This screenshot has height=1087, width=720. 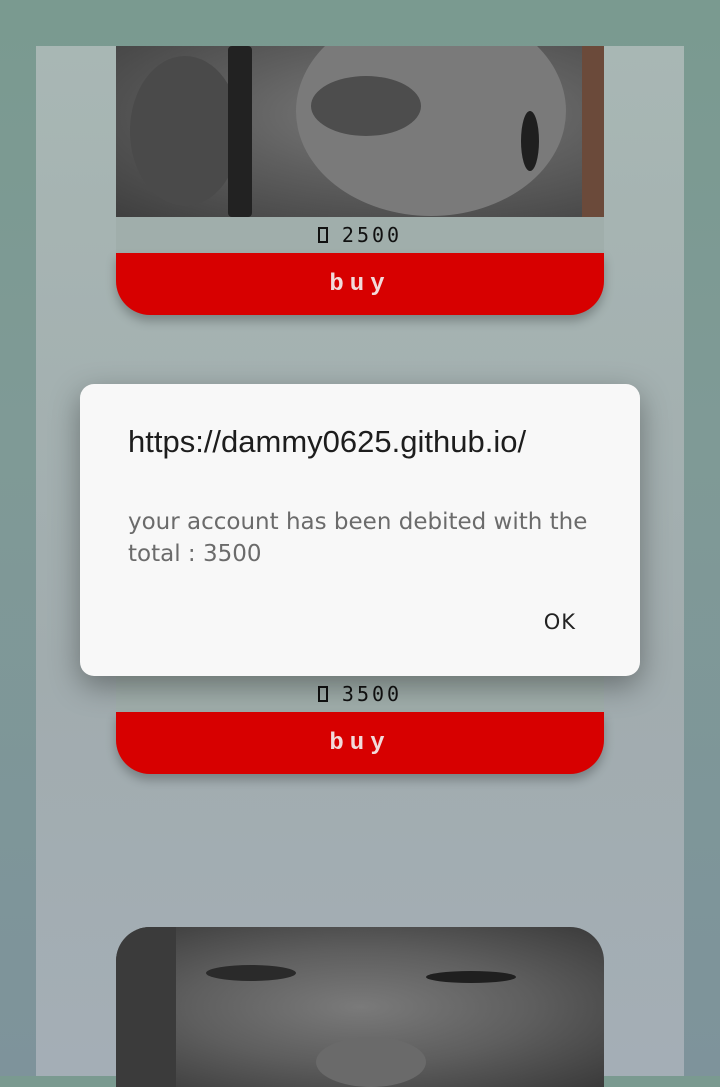 I want to click on ok-button: OK, so click(x=560, y=622).